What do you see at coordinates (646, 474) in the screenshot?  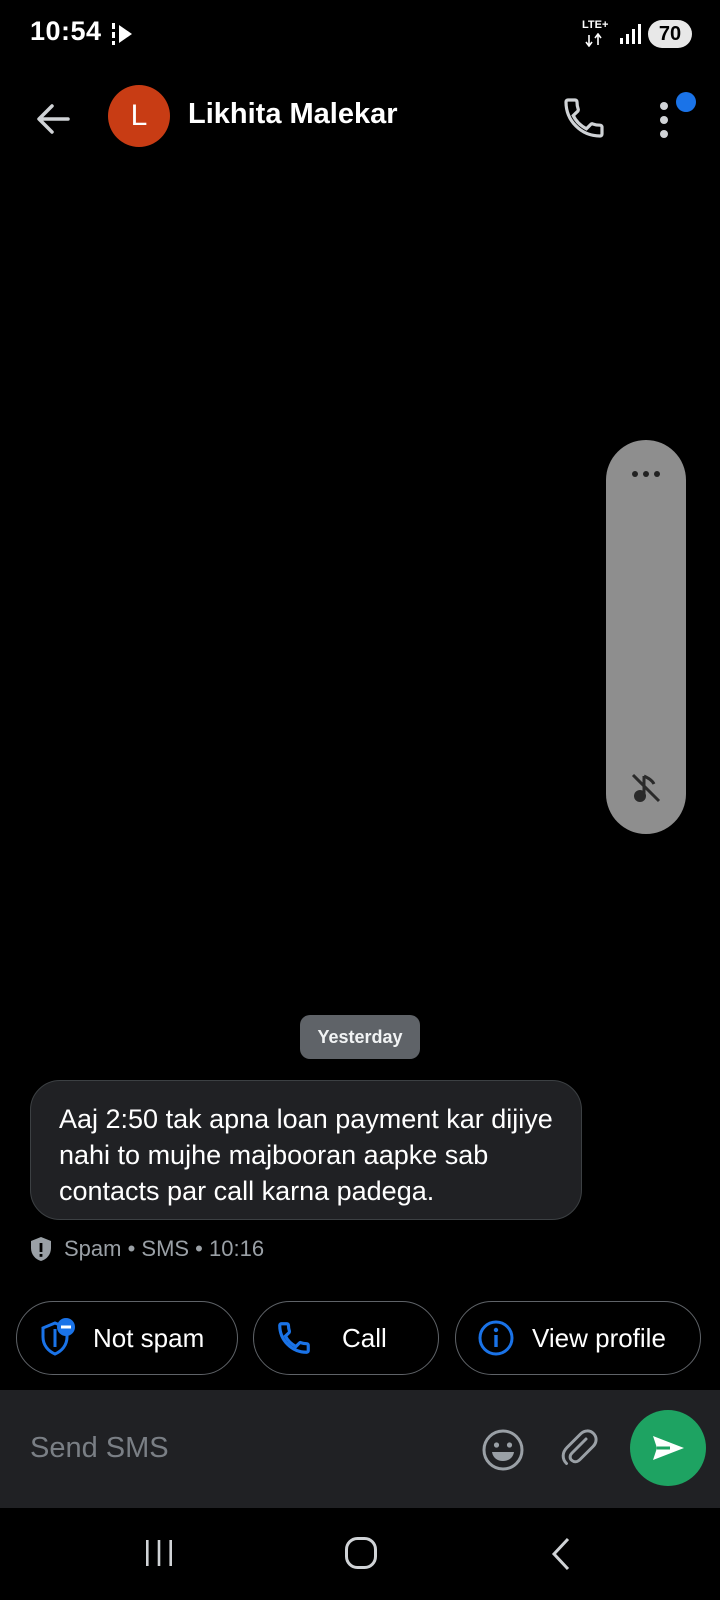 I see `more-horiz-icon` at bounding box center [646, 474].